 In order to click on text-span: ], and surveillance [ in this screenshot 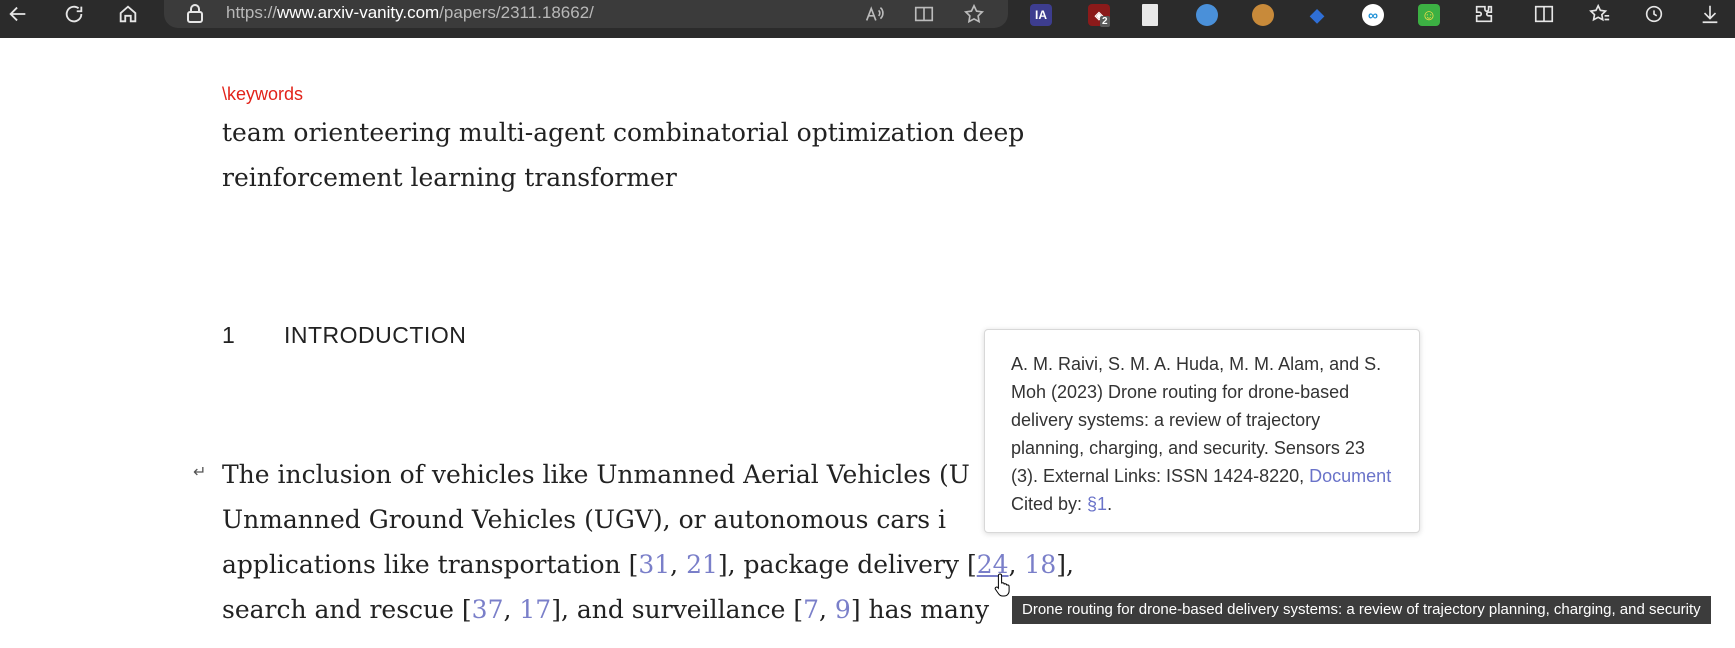, I will do `click(677, 609)`.